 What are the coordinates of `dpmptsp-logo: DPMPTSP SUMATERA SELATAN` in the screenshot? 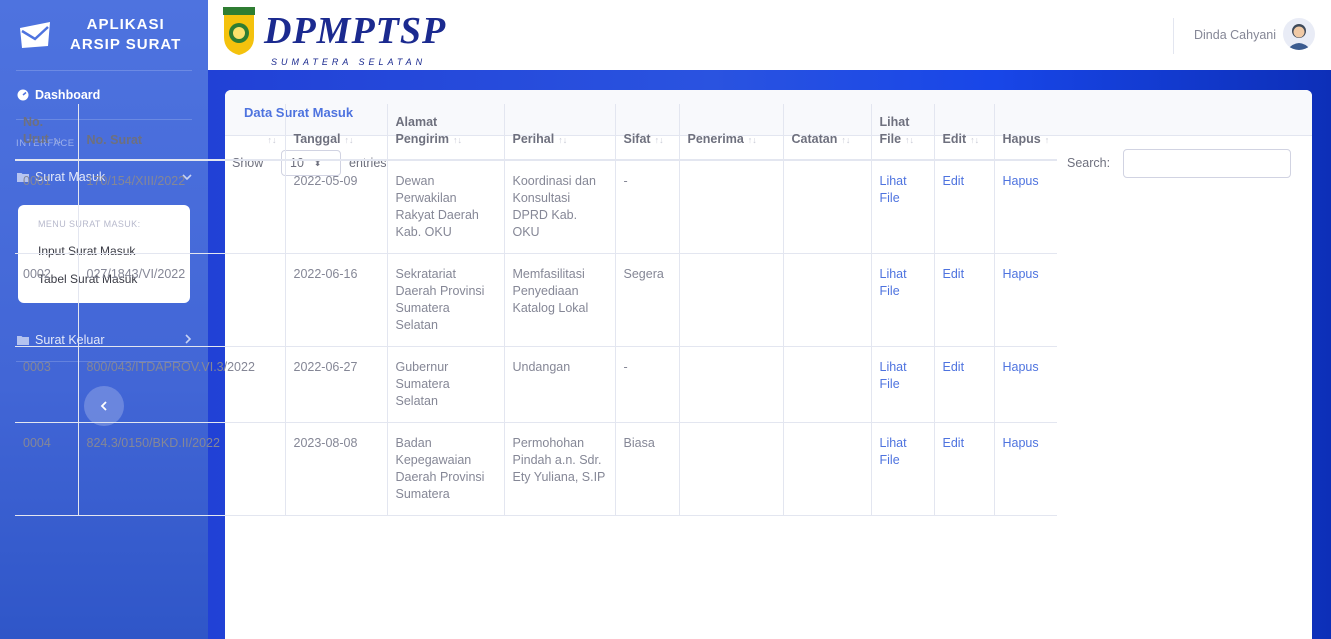 It's located at (346, 36).